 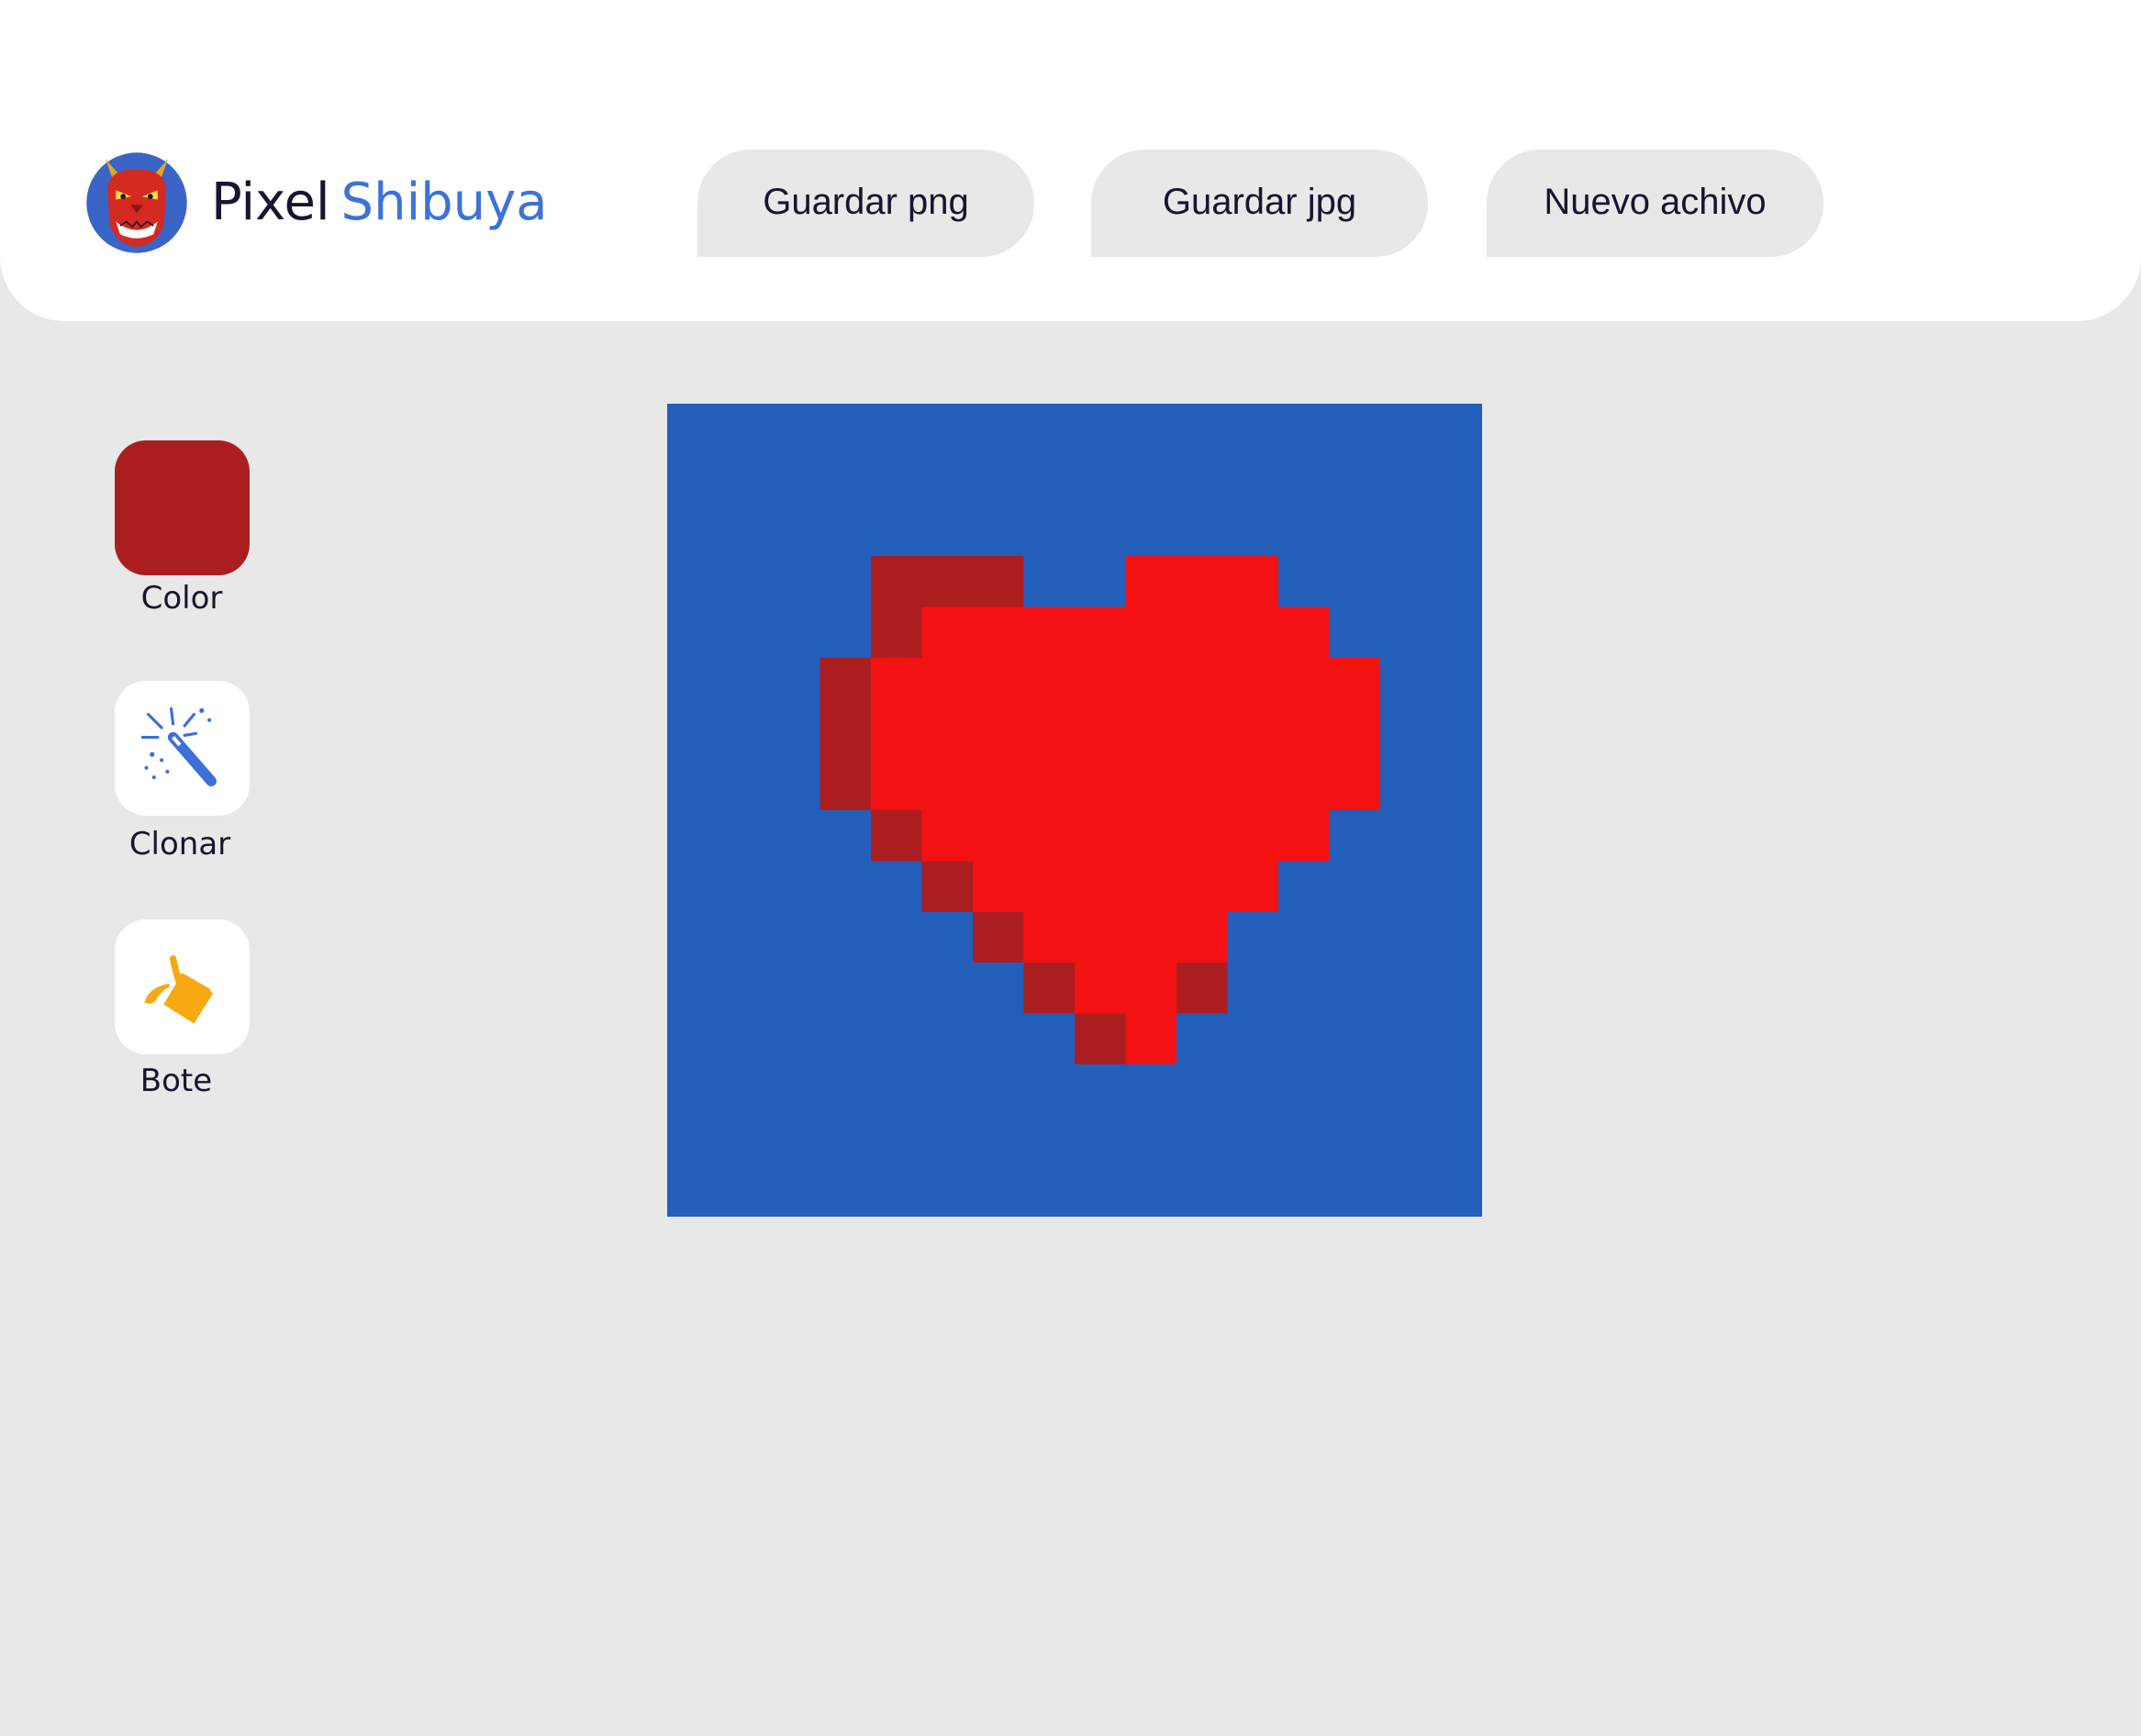 What do you see at coordinates (1655, 204) in the screenshot?
I see `new-file-button: Nuevo achivo` at bounding box center [1655, 204].